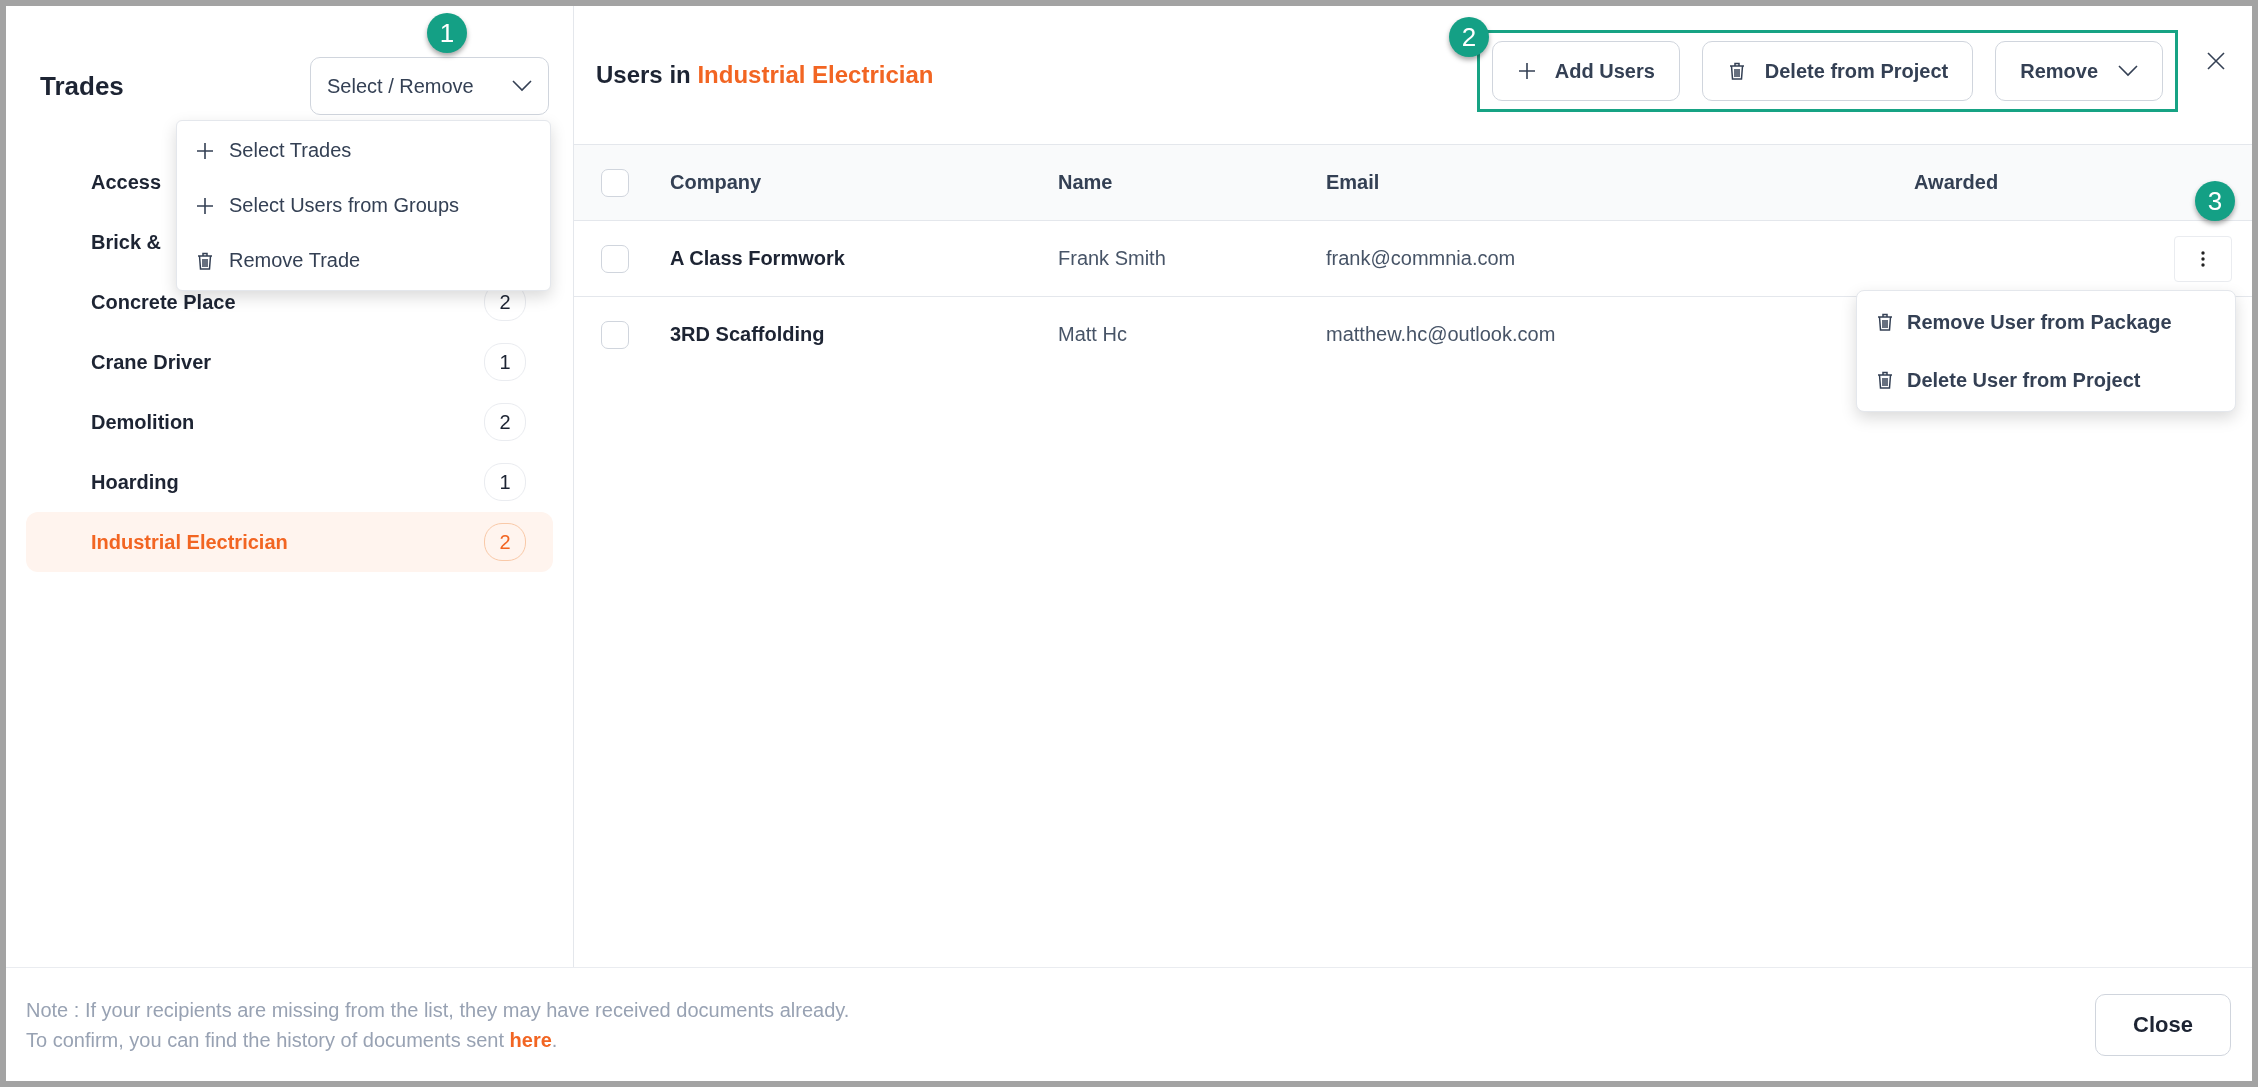 This screenshot has height=1087, width=2258. What do you see at coordinates (2163, 1024) in the screenshot?
I see `close-button: Close` at bounding box center [2163, 1024].